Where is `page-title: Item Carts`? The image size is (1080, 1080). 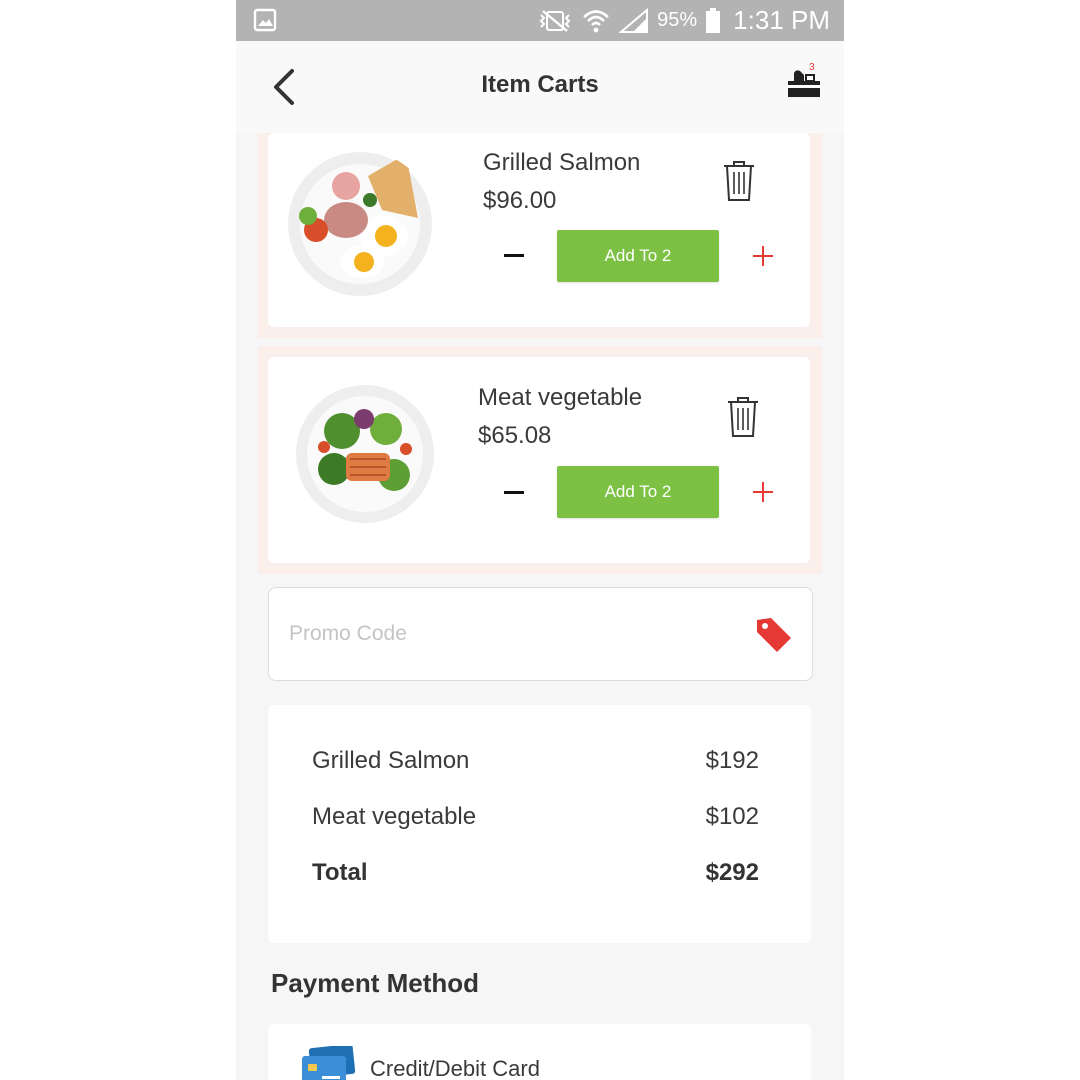 page-title: Item Carts is located at coordinates (540, 84).